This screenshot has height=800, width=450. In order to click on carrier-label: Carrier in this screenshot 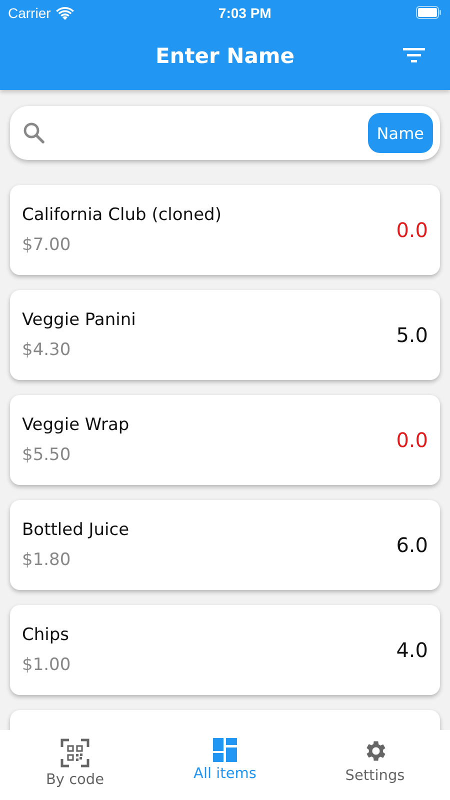, I will do `click(29, 13)`.